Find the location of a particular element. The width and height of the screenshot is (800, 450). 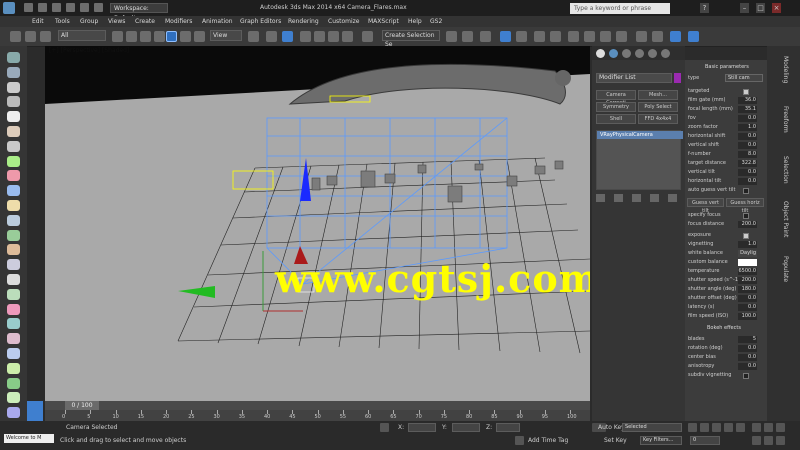

menu-customize: Customize is located at coordinates (344, 21).